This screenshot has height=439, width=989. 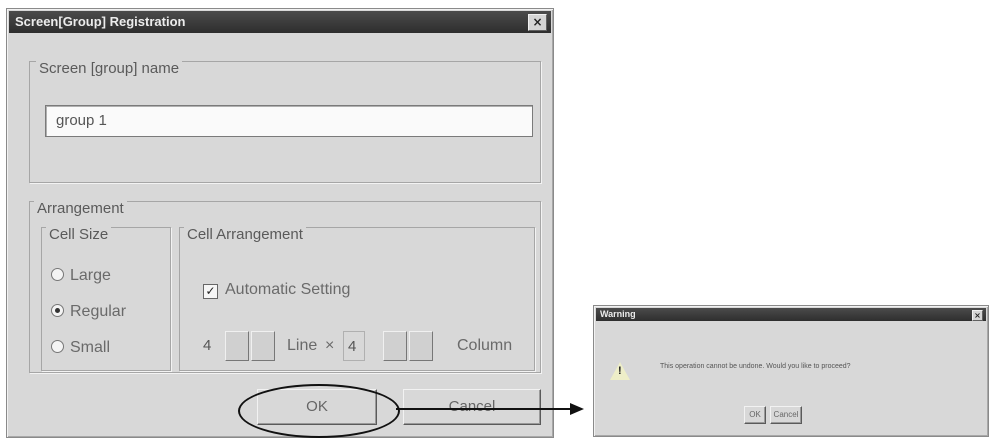 What do you see at coordinates (786, 415) in the screenshot?
I see `warning-cancel-button: Cancel` at bounding box center [786, 415].